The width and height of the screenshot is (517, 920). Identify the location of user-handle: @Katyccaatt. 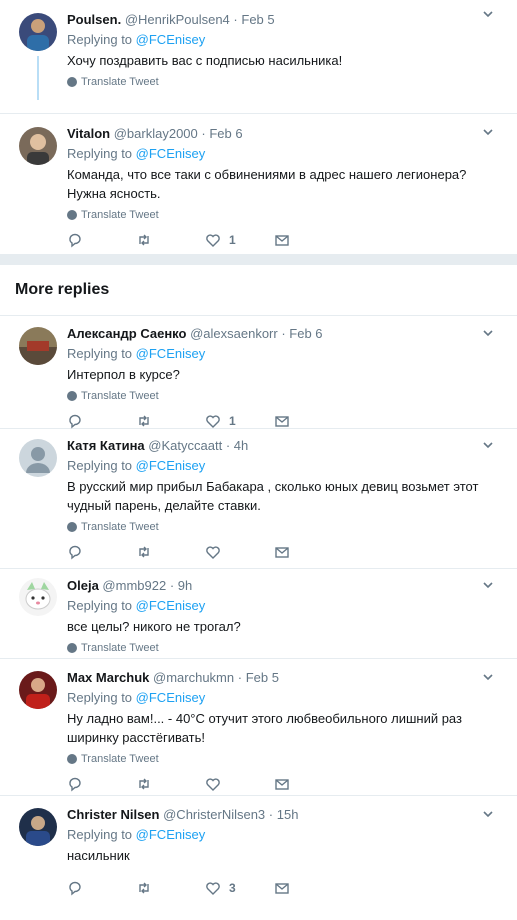
(185, 445).